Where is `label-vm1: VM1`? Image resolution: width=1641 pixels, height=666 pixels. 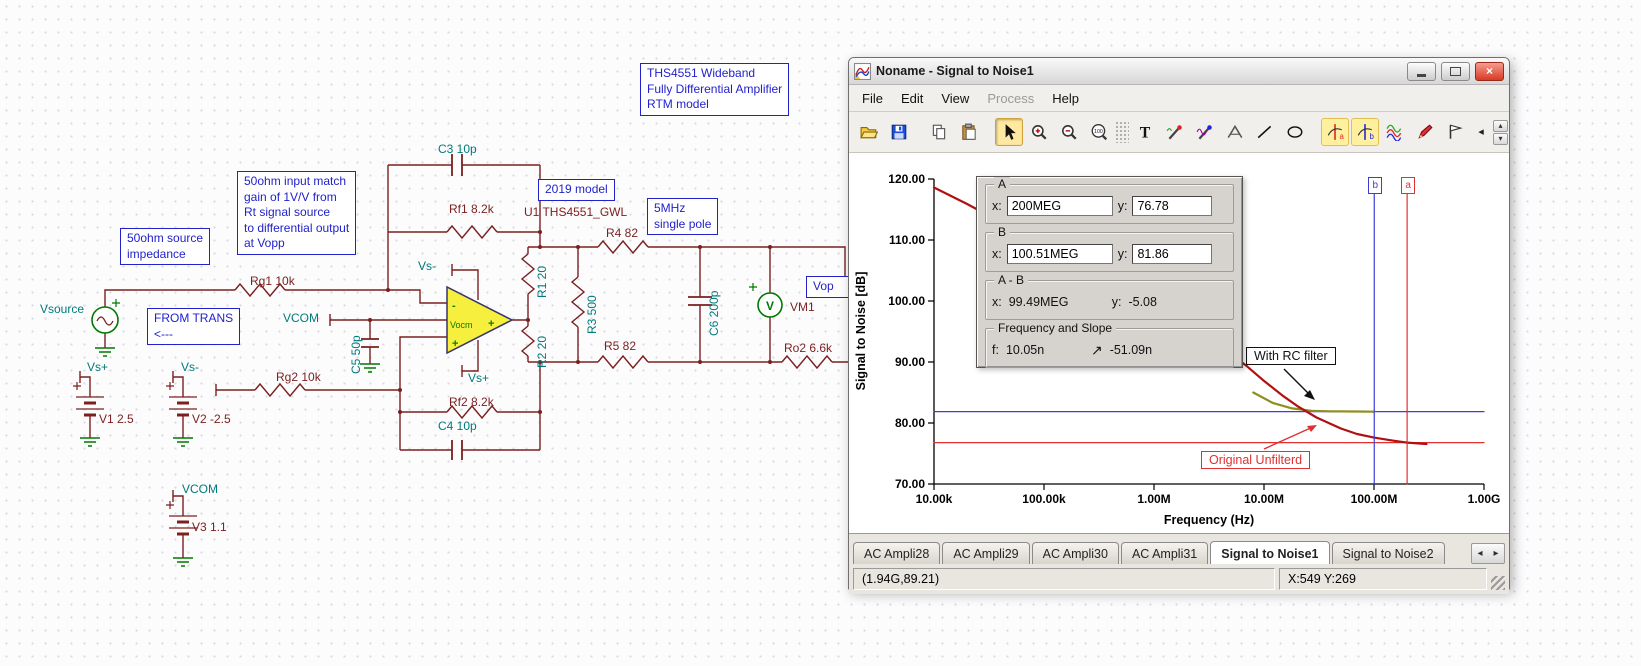 label-vm1: VM1 is located at coordinates (802, 307).